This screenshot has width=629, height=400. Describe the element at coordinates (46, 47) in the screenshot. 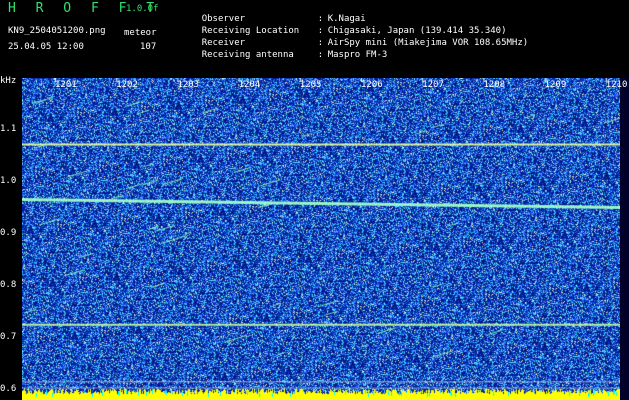

I see `datetime-label: 25.04.05 12:00` at that location.